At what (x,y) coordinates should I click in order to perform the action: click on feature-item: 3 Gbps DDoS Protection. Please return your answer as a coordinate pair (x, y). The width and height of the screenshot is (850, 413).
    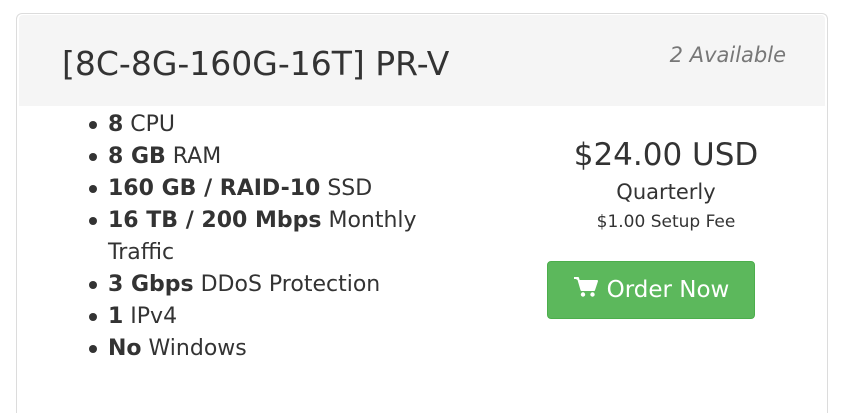
    Looking at the image, I should click on (263, 285).